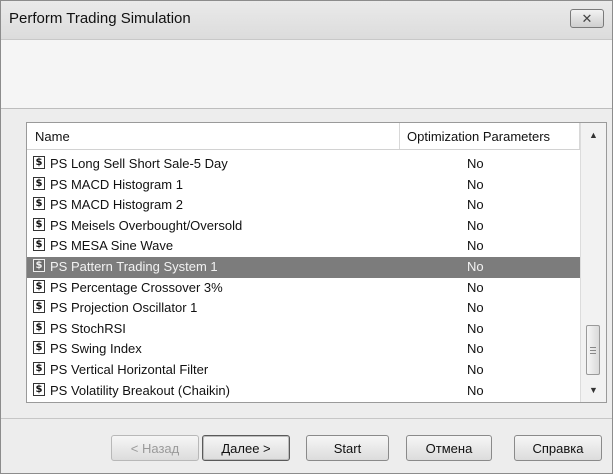 This screenshot has height=474, width=613. I want to click on close-icon: ✕, so click(587, 18).